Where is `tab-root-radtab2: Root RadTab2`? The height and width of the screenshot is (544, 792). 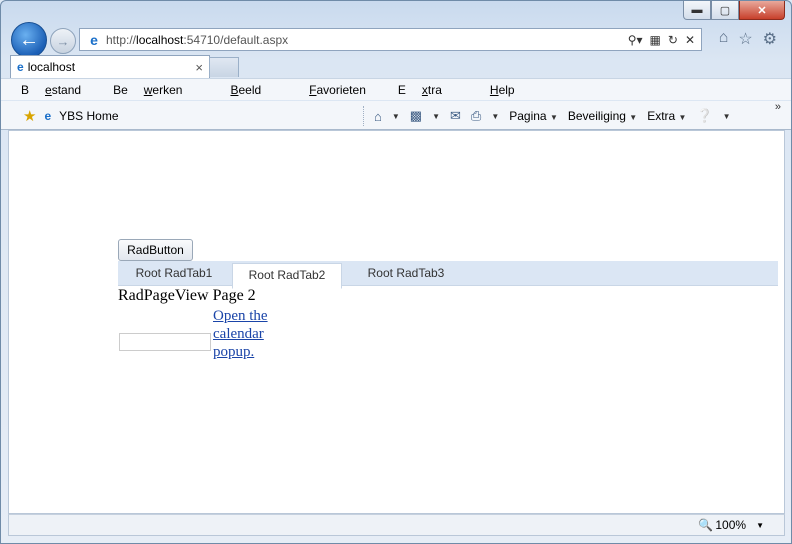
tab-root-radtab2: Root RadTab2 is located at coordinates (287, 276).